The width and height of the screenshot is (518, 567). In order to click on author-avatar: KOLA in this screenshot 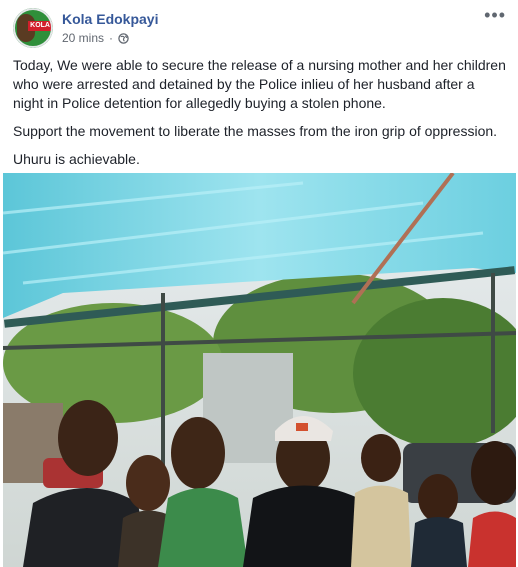, I will do `click(33, 28)`.